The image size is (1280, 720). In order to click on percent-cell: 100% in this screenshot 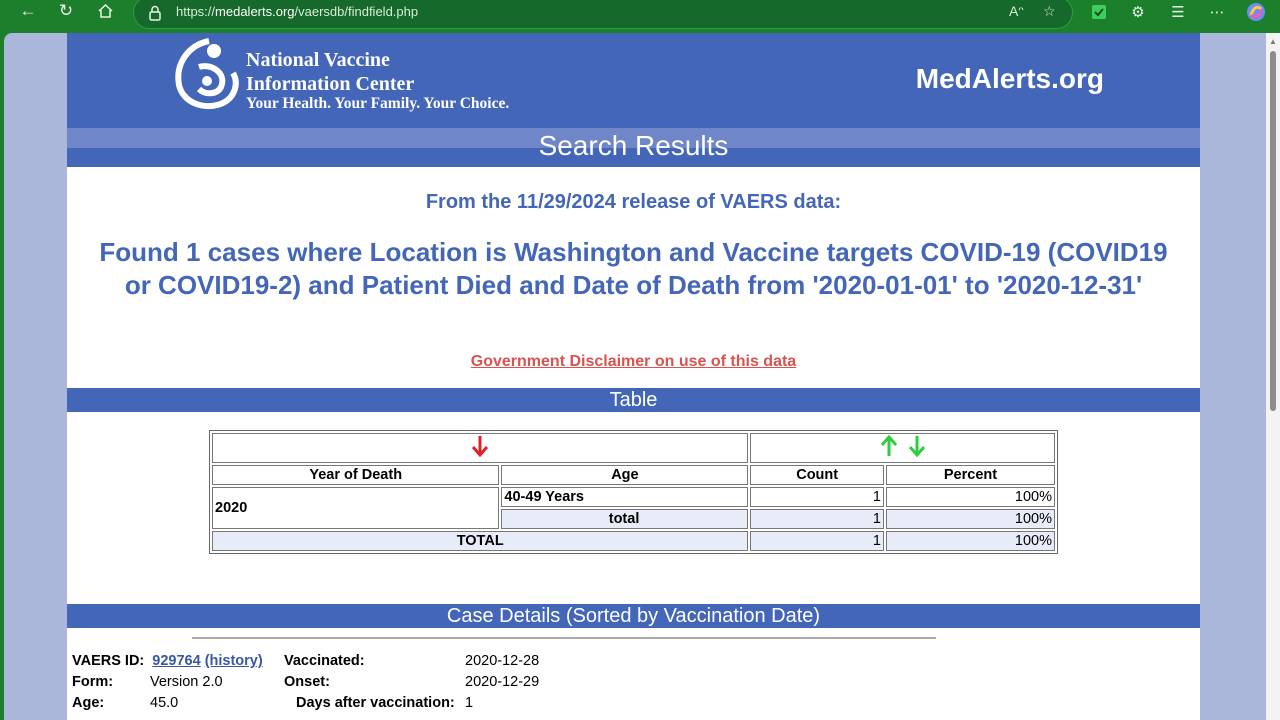, I will do `click(970, 497)`.